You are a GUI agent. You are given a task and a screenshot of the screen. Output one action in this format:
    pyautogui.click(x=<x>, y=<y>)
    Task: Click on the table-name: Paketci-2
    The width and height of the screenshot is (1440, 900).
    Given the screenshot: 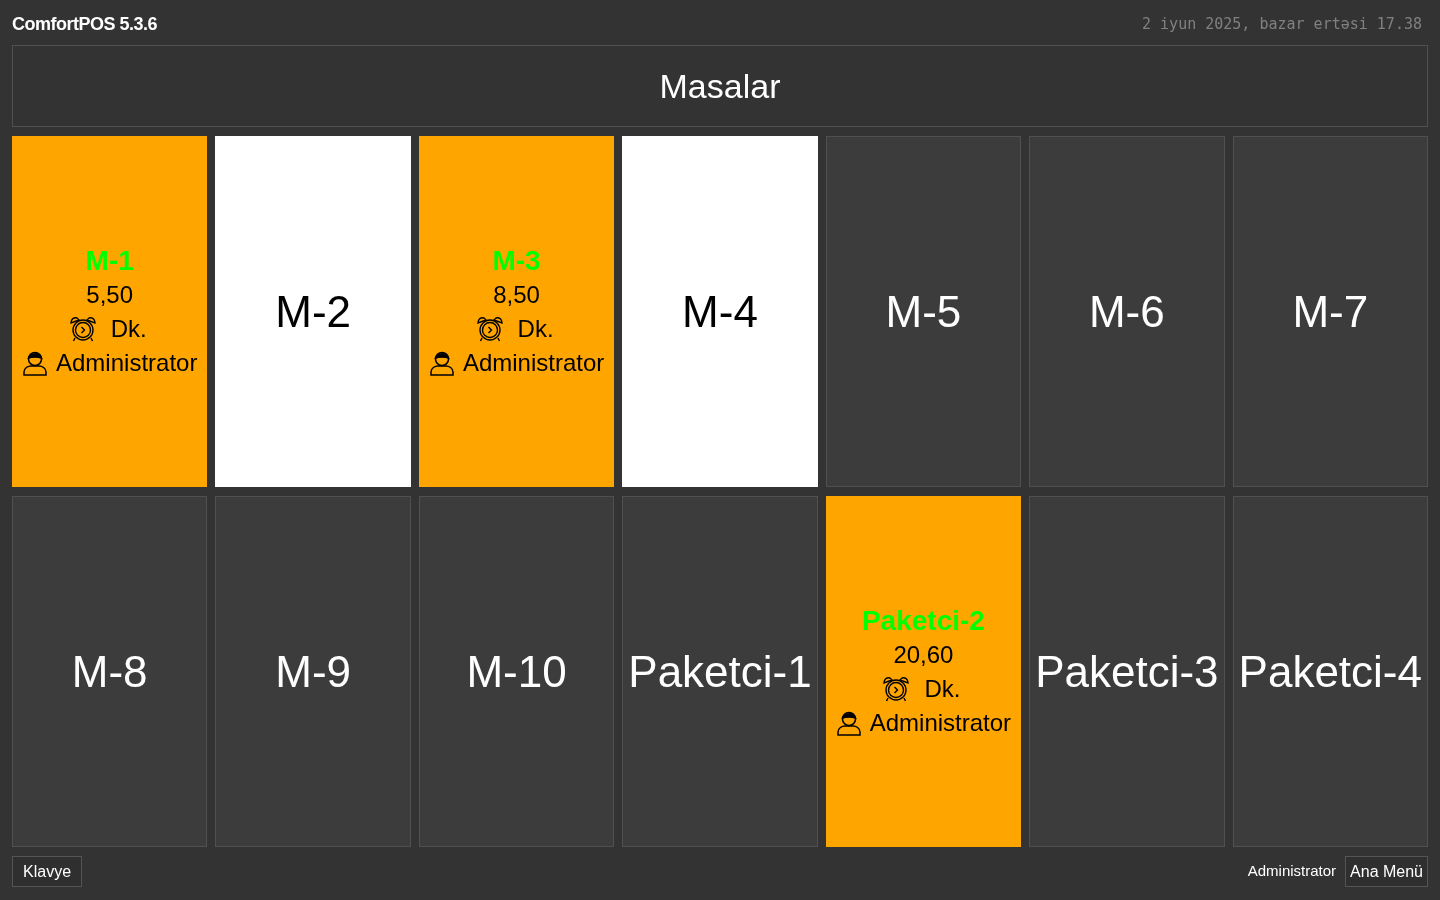 What is the action you would take?
    pyautogui.click(x=923, y=620)
    